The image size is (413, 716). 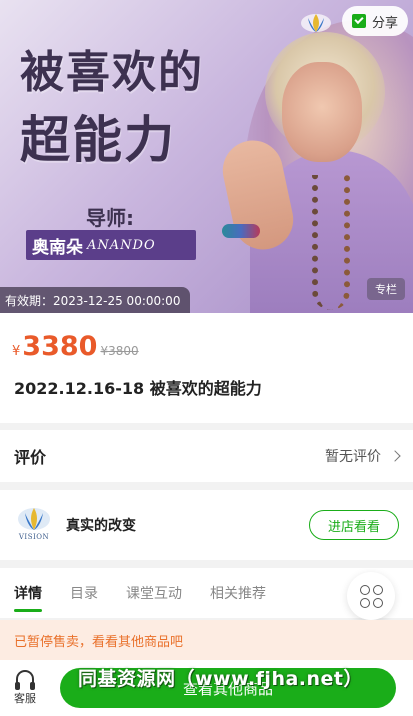 I want to click on shop-name: 真实的改变, so click(x=101, y=526).